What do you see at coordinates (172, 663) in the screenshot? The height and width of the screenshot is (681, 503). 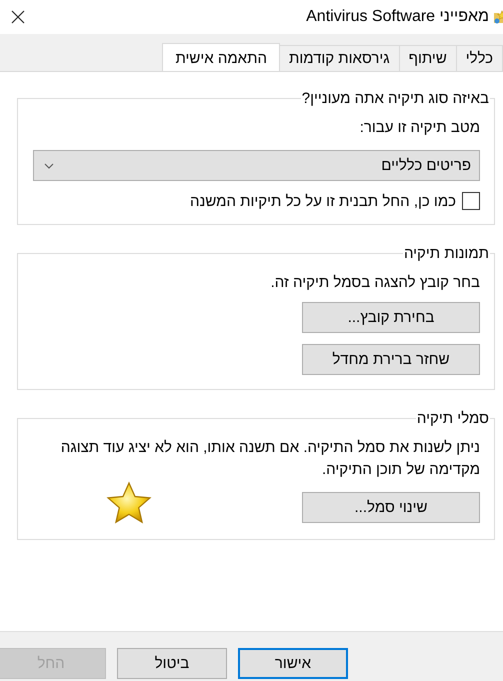 I see `dialog-button: ביטול` at bounding box center [172, 663].